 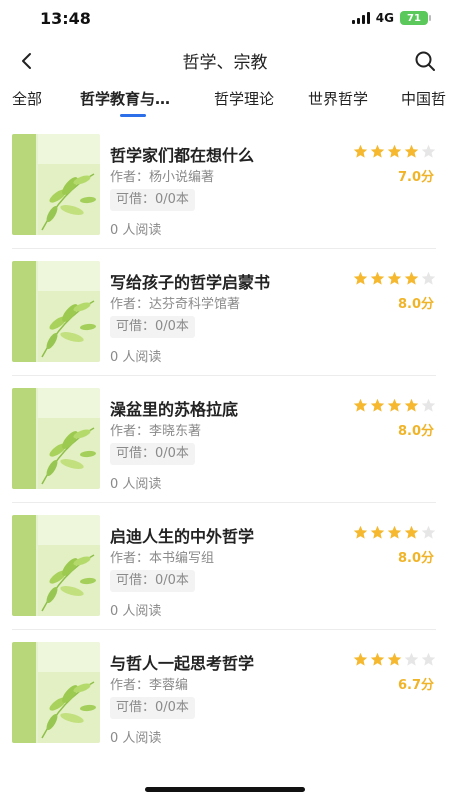 What do you see at coordinates (174, 409) in the screenshot?
I see `book-title: 澡盆里的苏格拉底` at bounding box center [174, 409].